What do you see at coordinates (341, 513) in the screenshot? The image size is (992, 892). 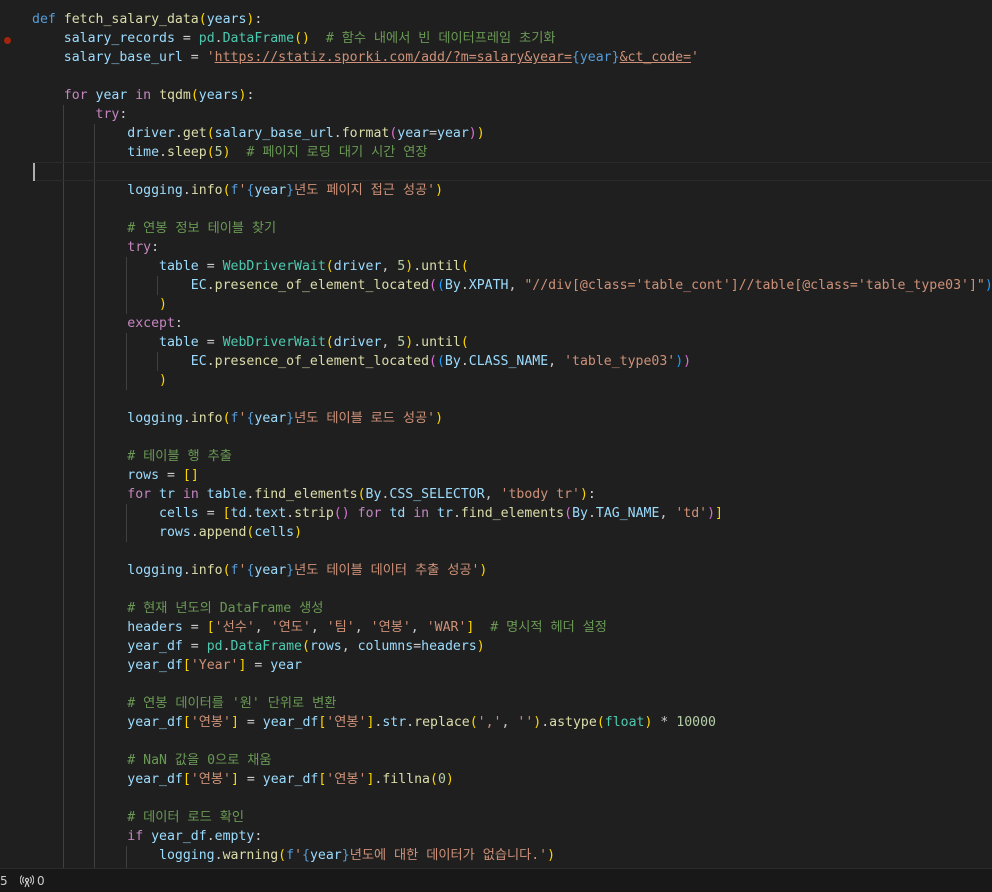 I see `code-token: ()` at bounding box center [341, 513].